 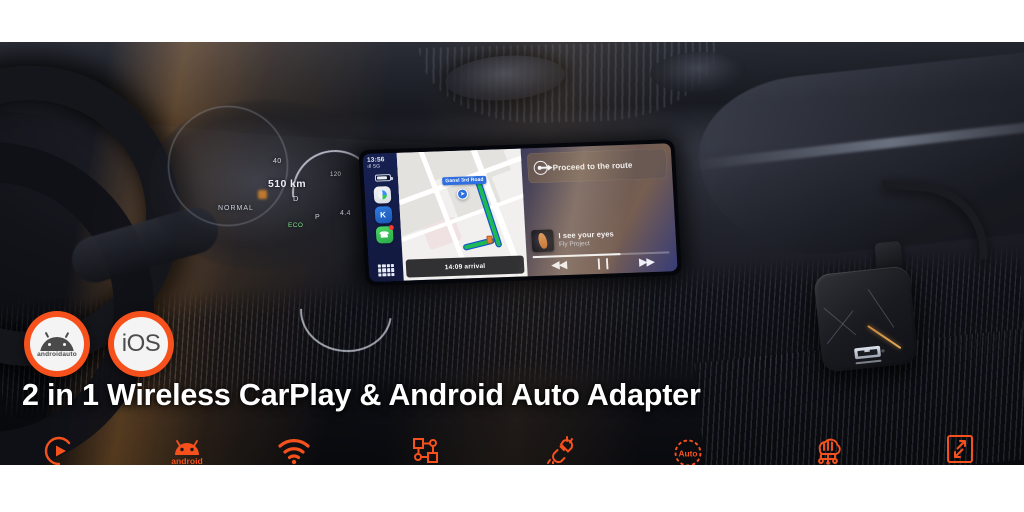 What do you see at coordinates (57, 354) in the screenshot?
I see `badge-android-auto-label: androidauto` at bounding box center [57, 354].